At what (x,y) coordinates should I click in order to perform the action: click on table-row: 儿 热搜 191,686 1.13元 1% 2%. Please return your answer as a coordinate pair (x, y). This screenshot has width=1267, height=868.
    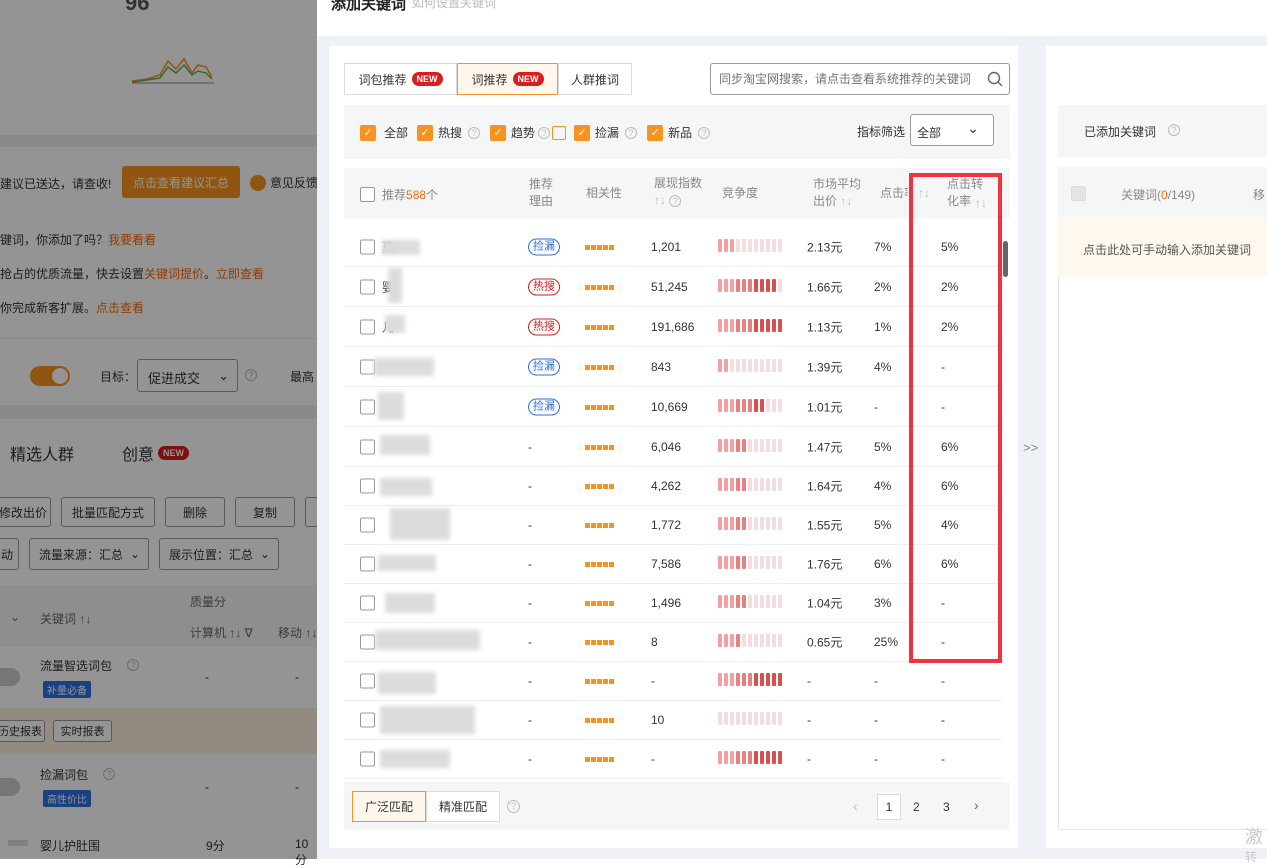
    Looking at the image, I should click on (673, 327).